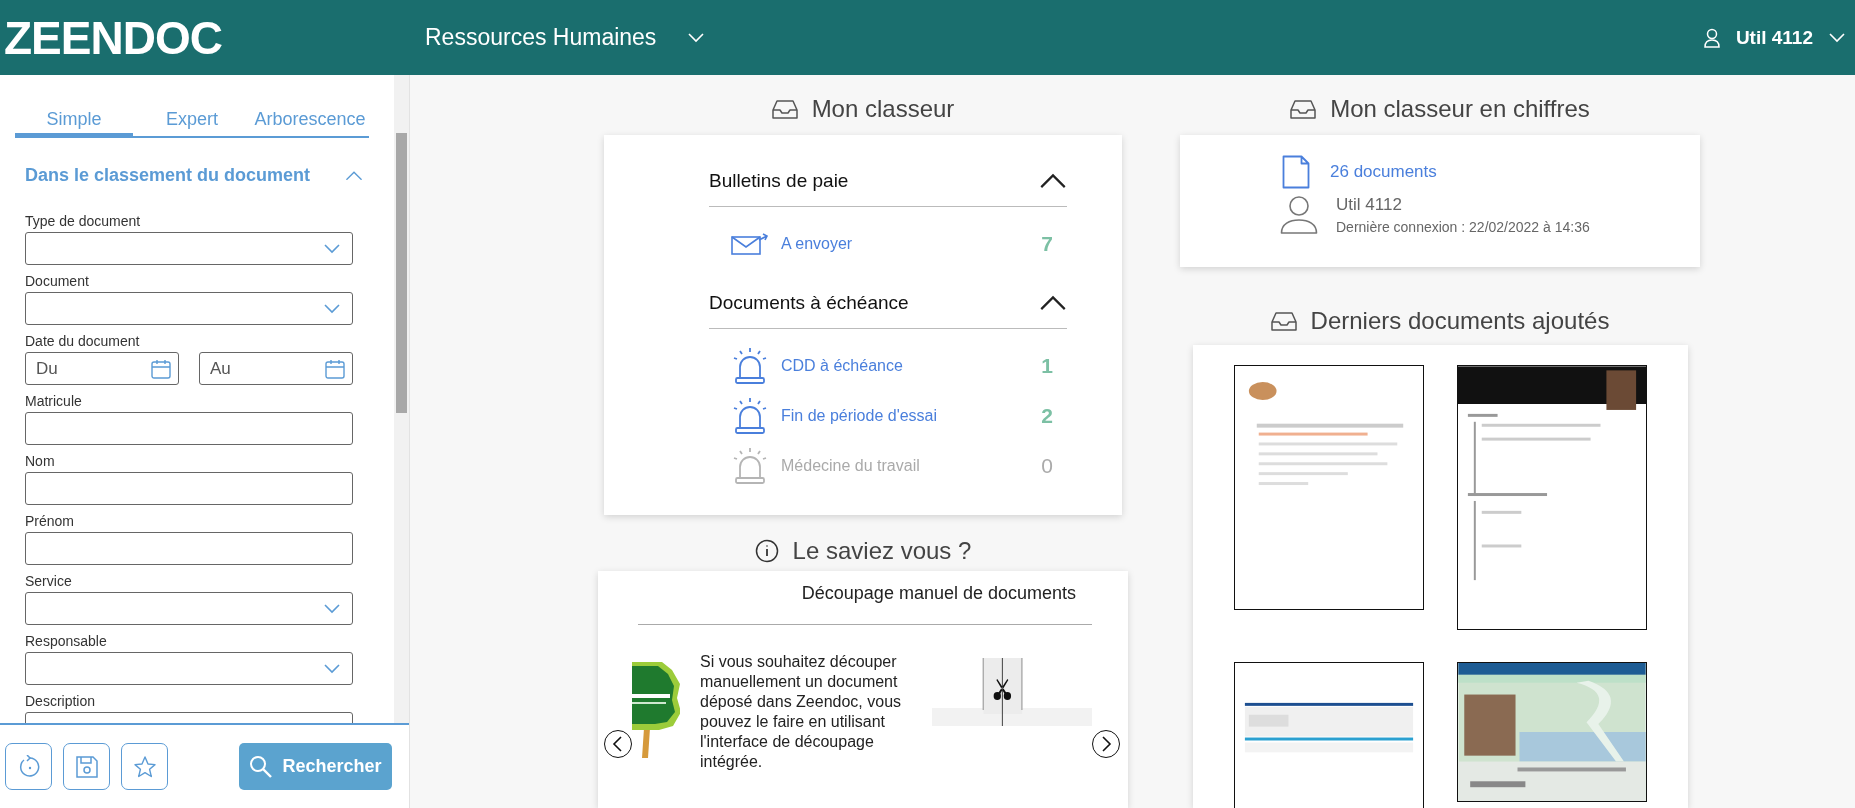  Describe the element at coordinates (859, 416) in the screenshot. I see `item-link: Fin de période d'essai` at that location.